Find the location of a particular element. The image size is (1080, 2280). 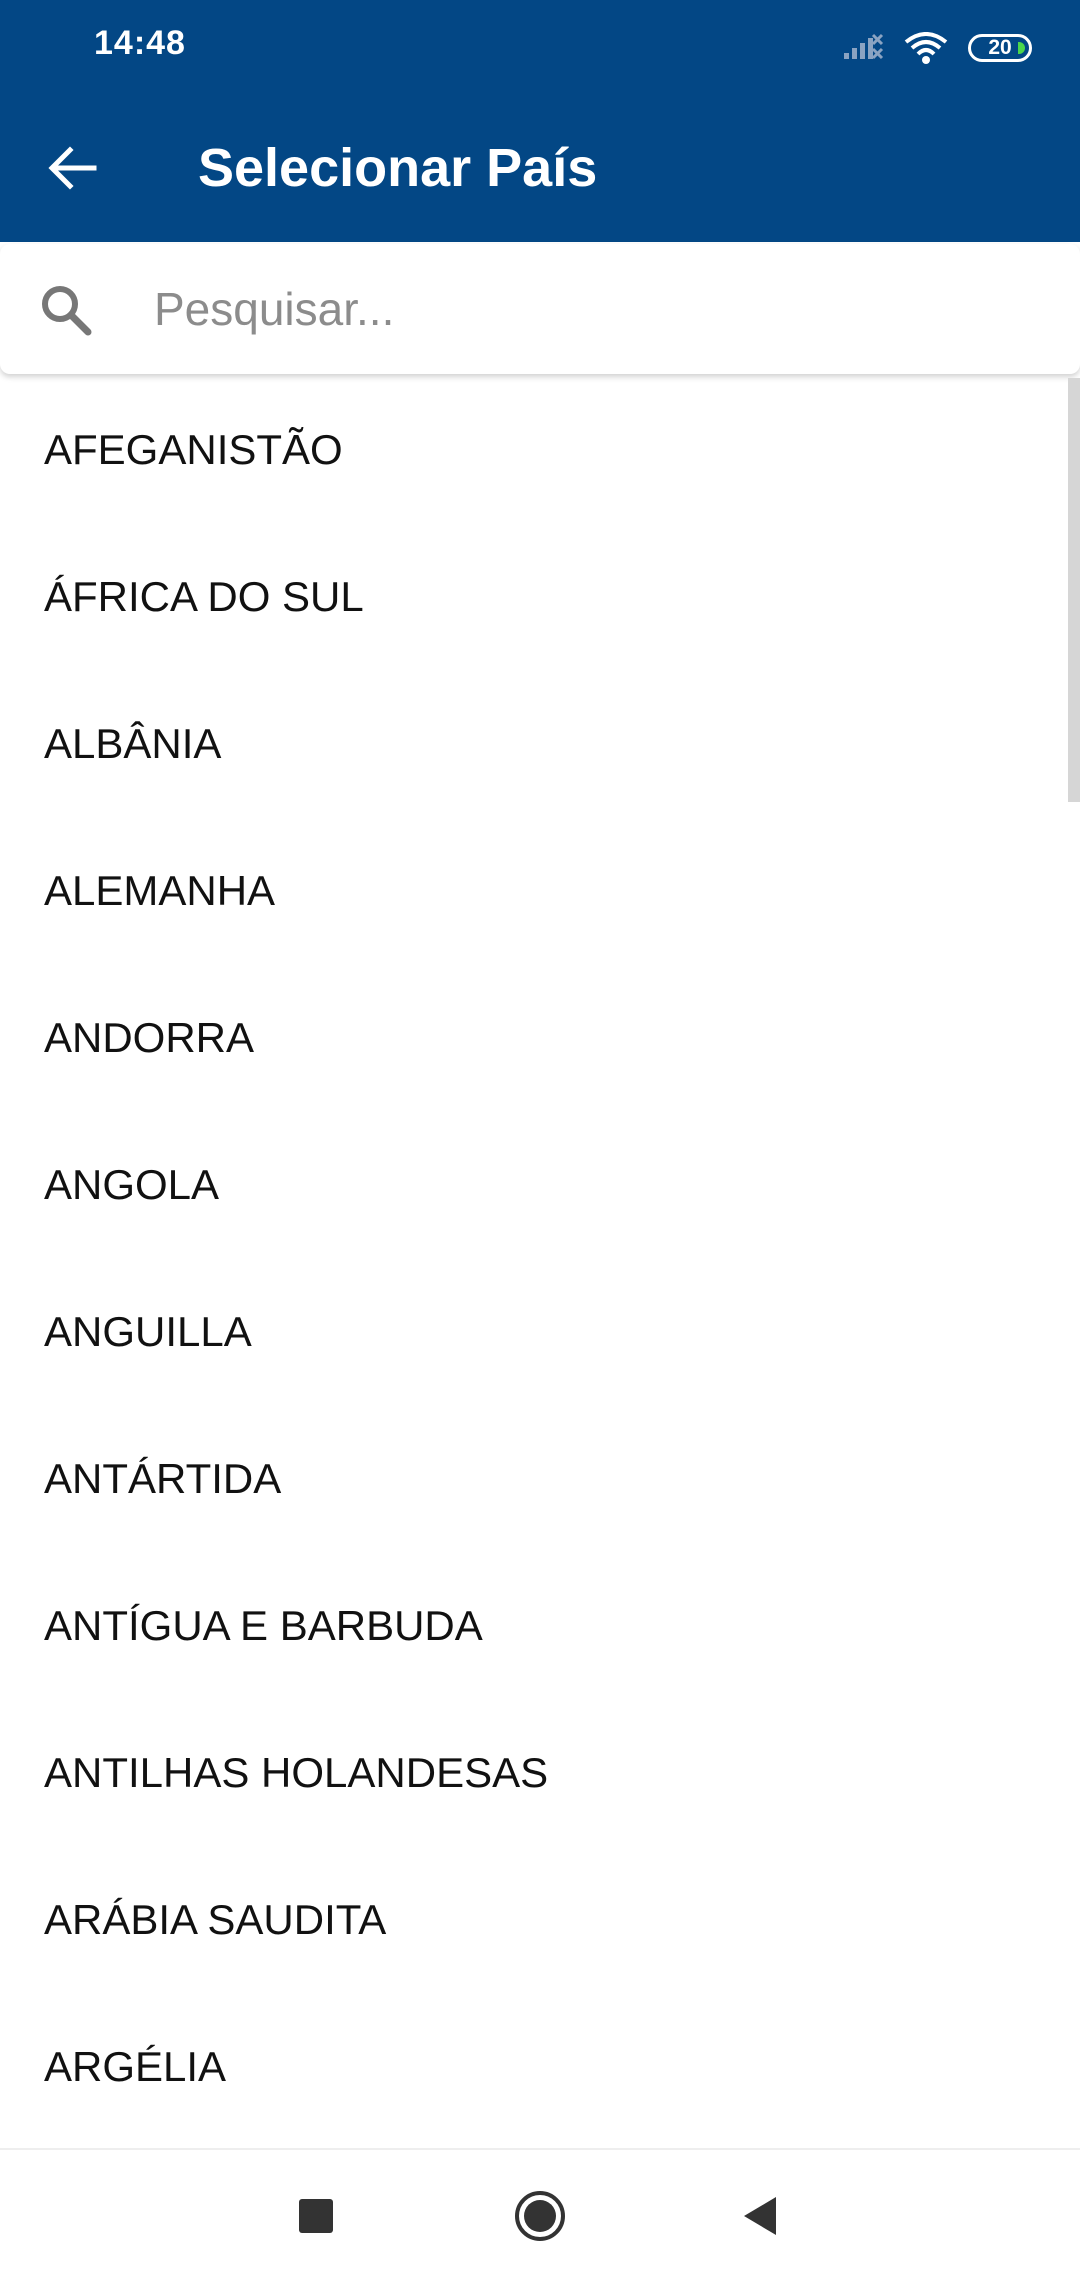

country-list-item: ARÁBIA SAUDITA is located at coordinates (540, 1919).